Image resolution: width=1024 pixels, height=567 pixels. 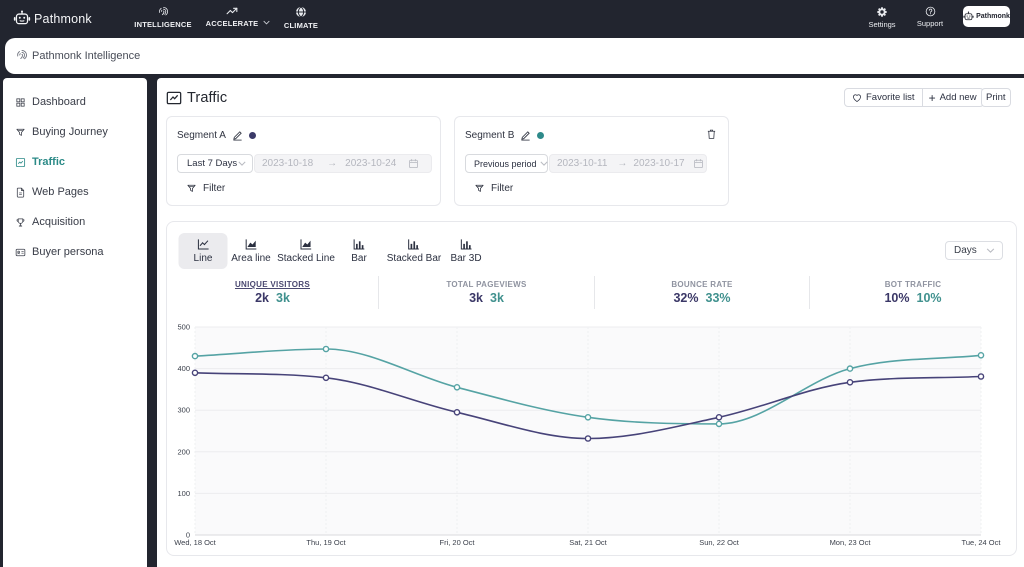 I want to click on svg-text: Sun, 22 Oct, so click(x=719, y=542).